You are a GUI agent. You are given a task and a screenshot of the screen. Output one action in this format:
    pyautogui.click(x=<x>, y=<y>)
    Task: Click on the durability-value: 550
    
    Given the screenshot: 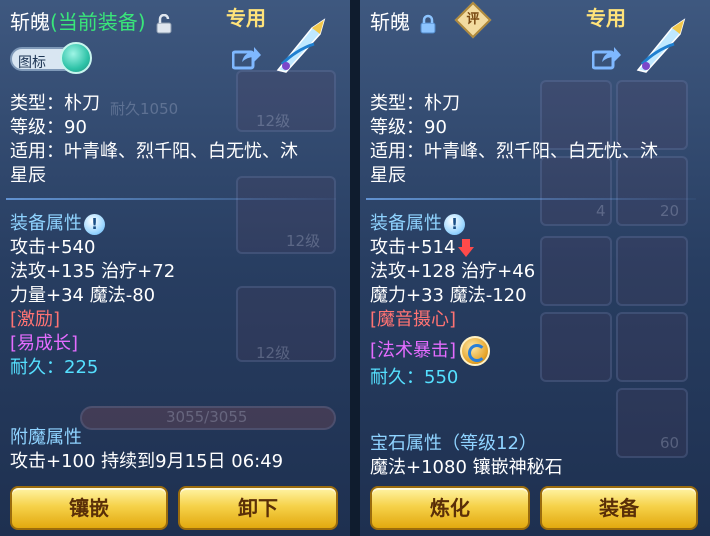 What is the action you would take?
    pyautogui.click(x=441, y=377)
    